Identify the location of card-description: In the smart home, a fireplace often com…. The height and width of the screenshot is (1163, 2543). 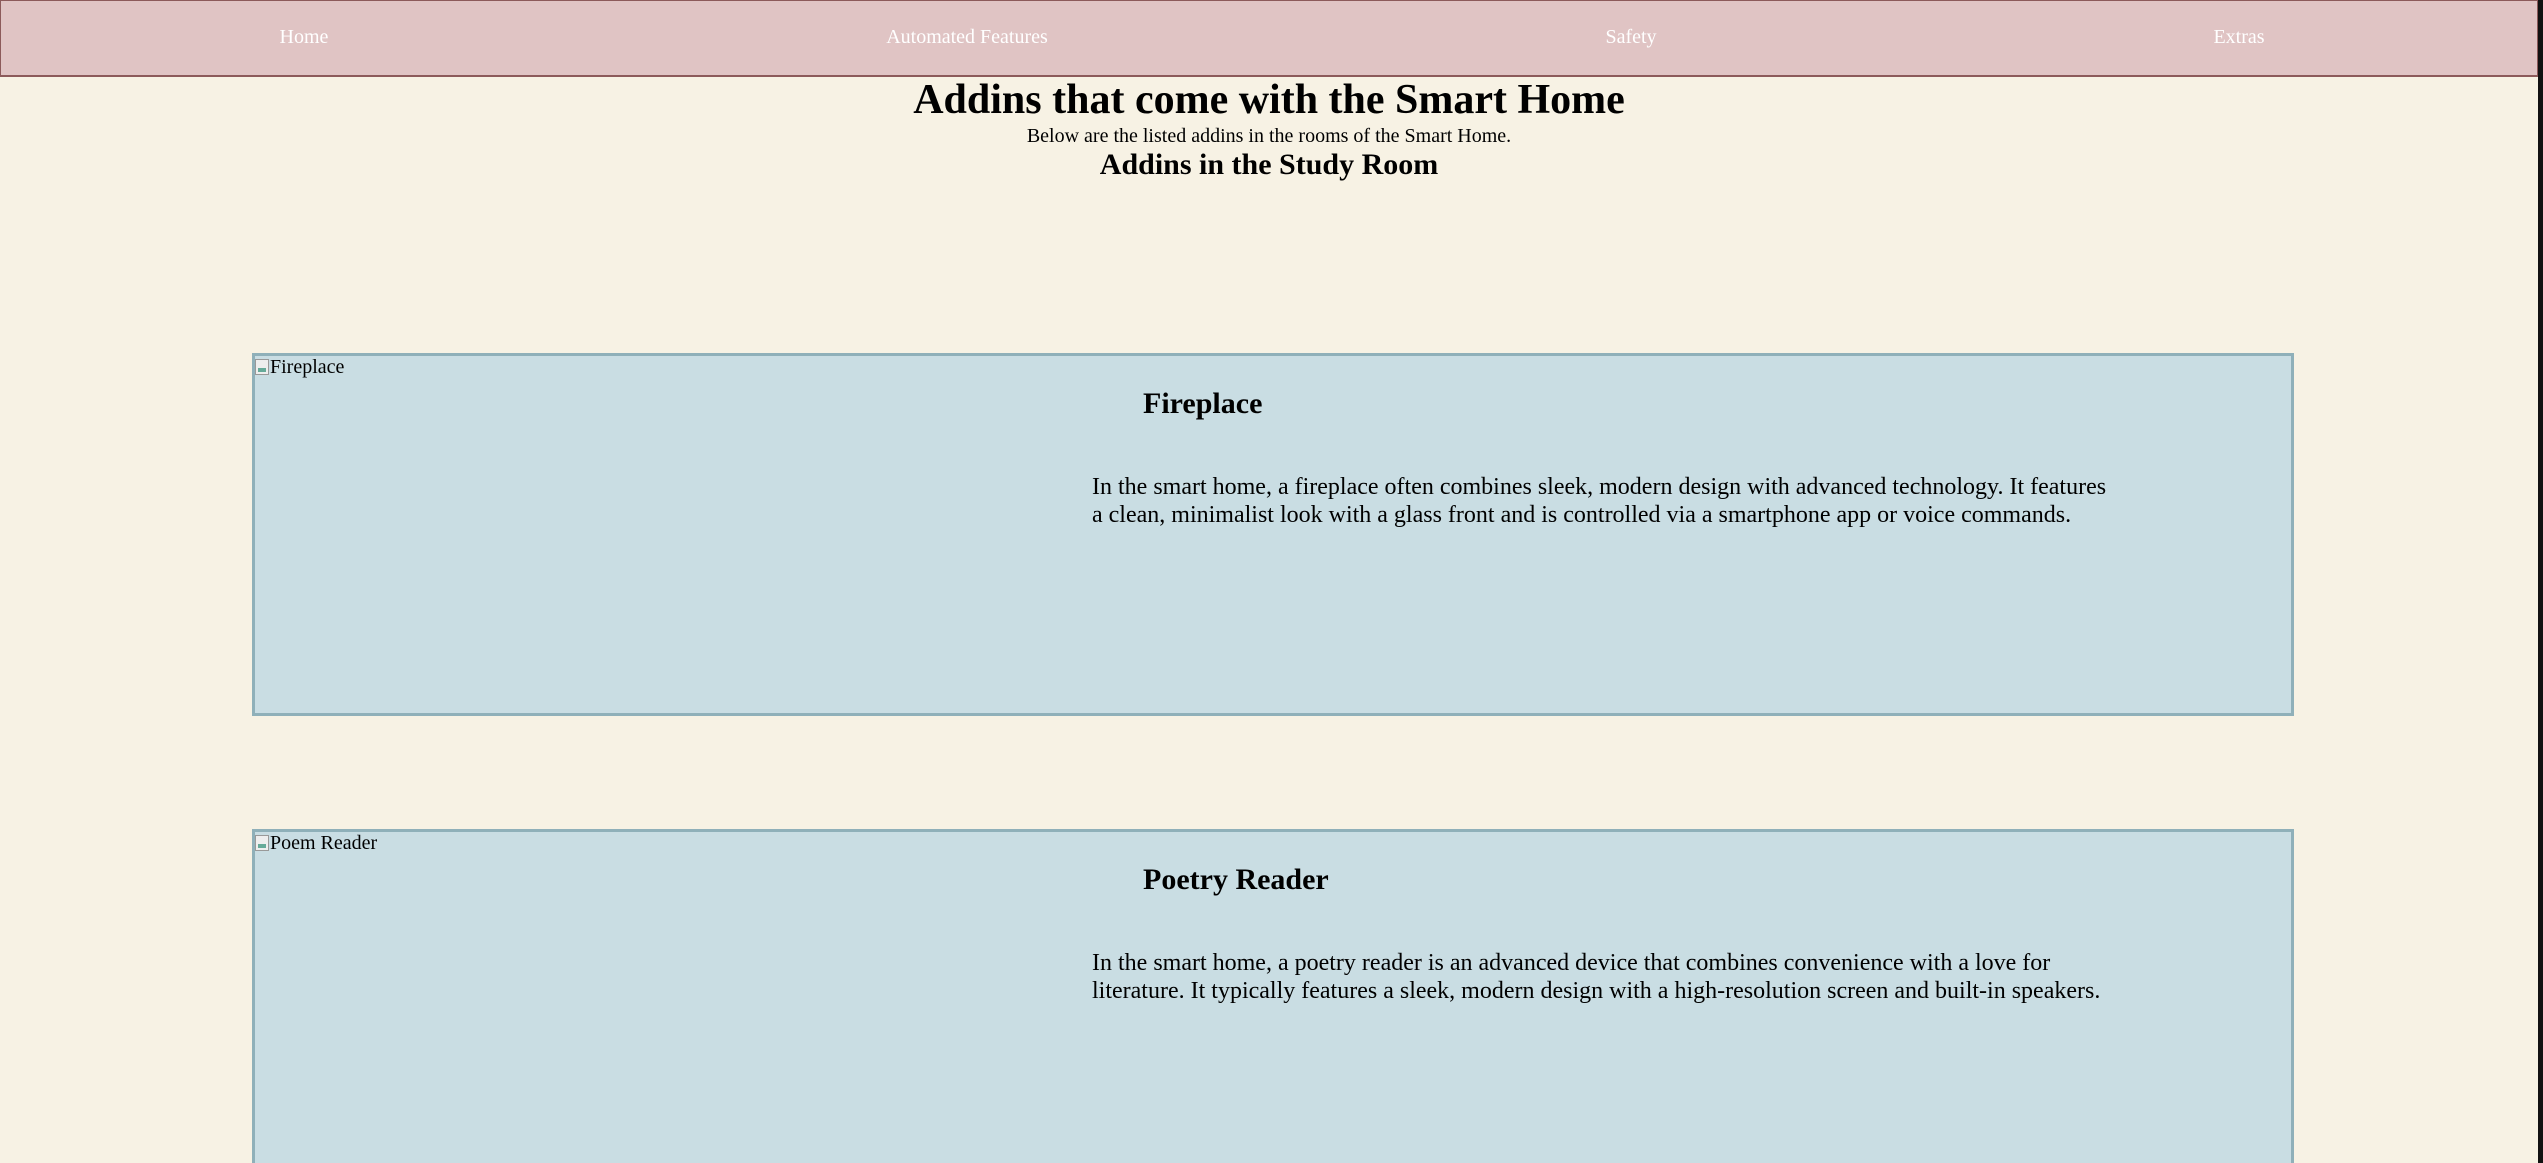
(1599, 501).